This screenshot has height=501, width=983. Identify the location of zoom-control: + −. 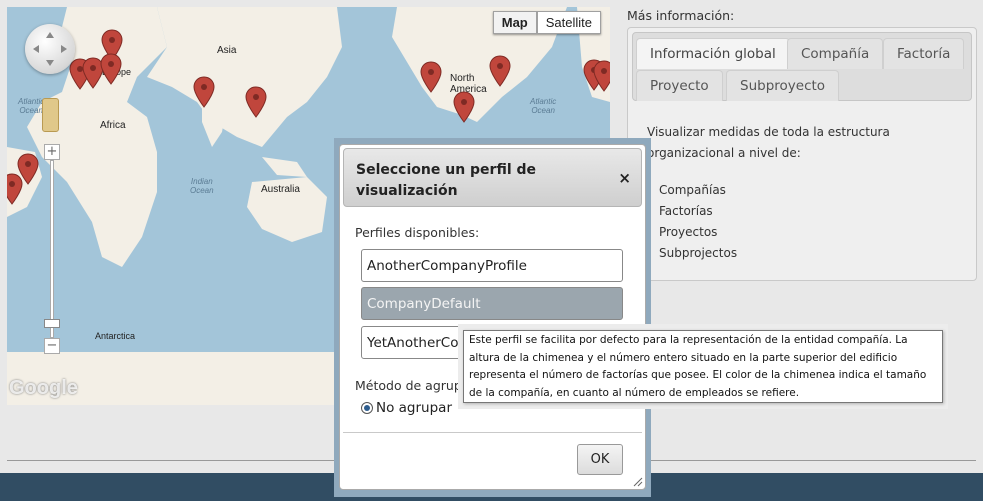
(52, 250).